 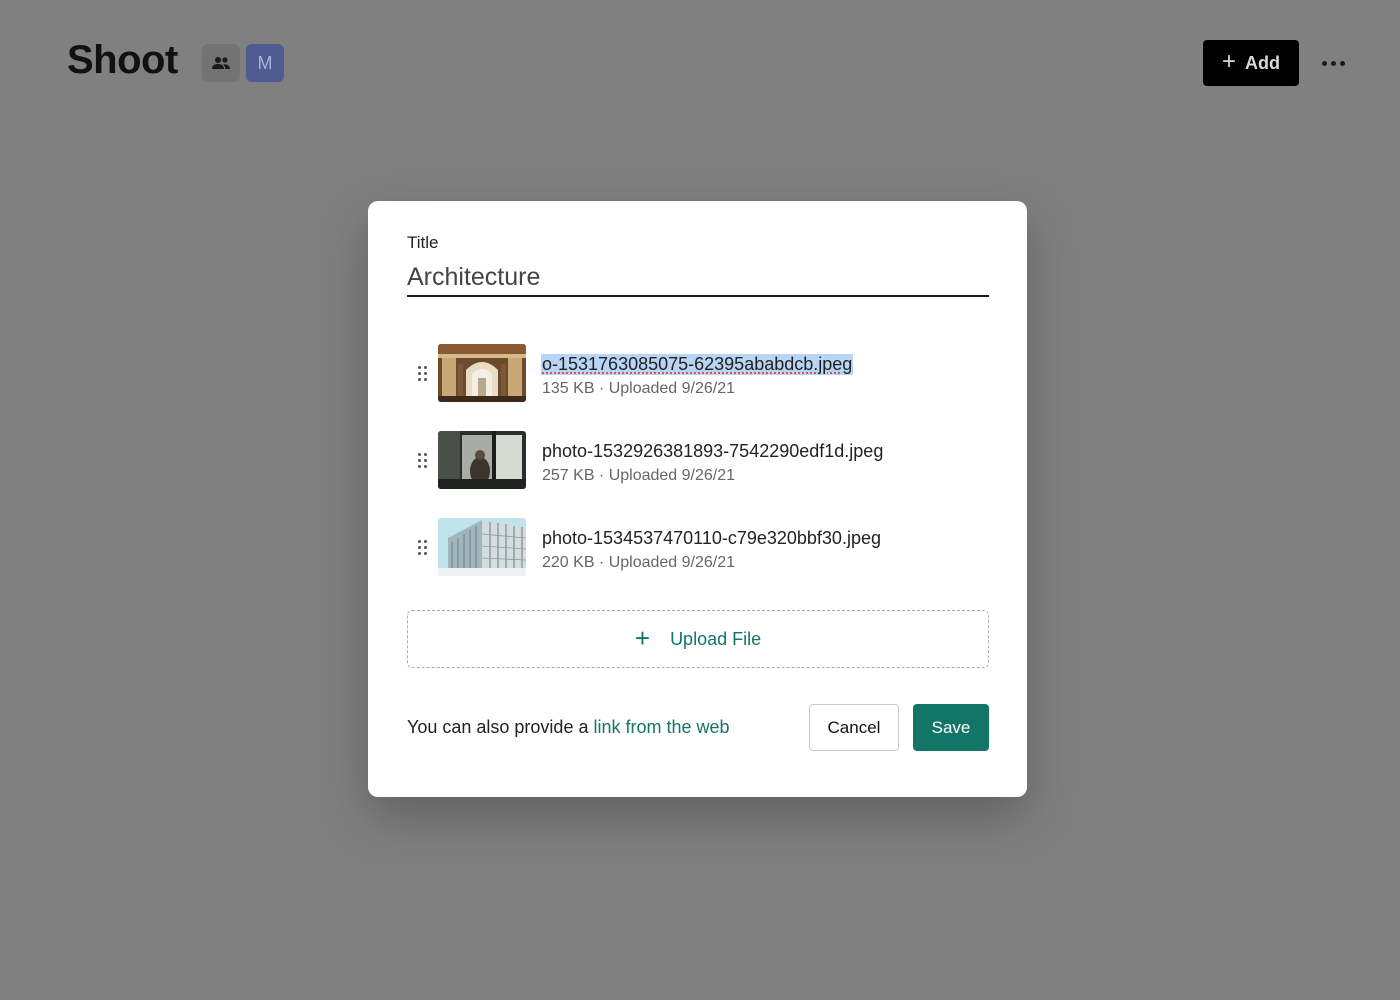 I want to click on save-button: Save, so click(x=951, y=727).